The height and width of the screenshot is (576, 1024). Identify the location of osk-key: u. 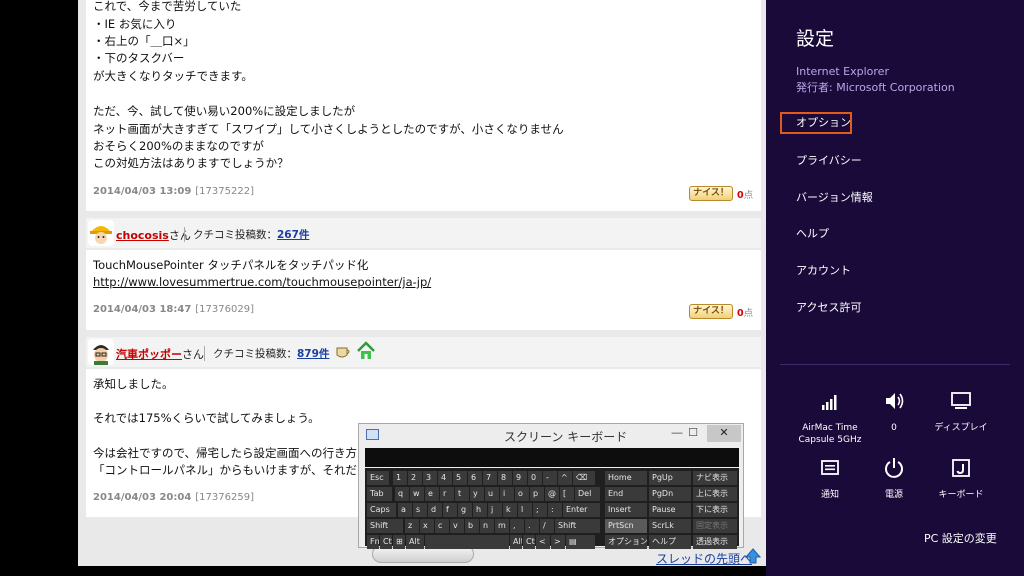
(492, 494).